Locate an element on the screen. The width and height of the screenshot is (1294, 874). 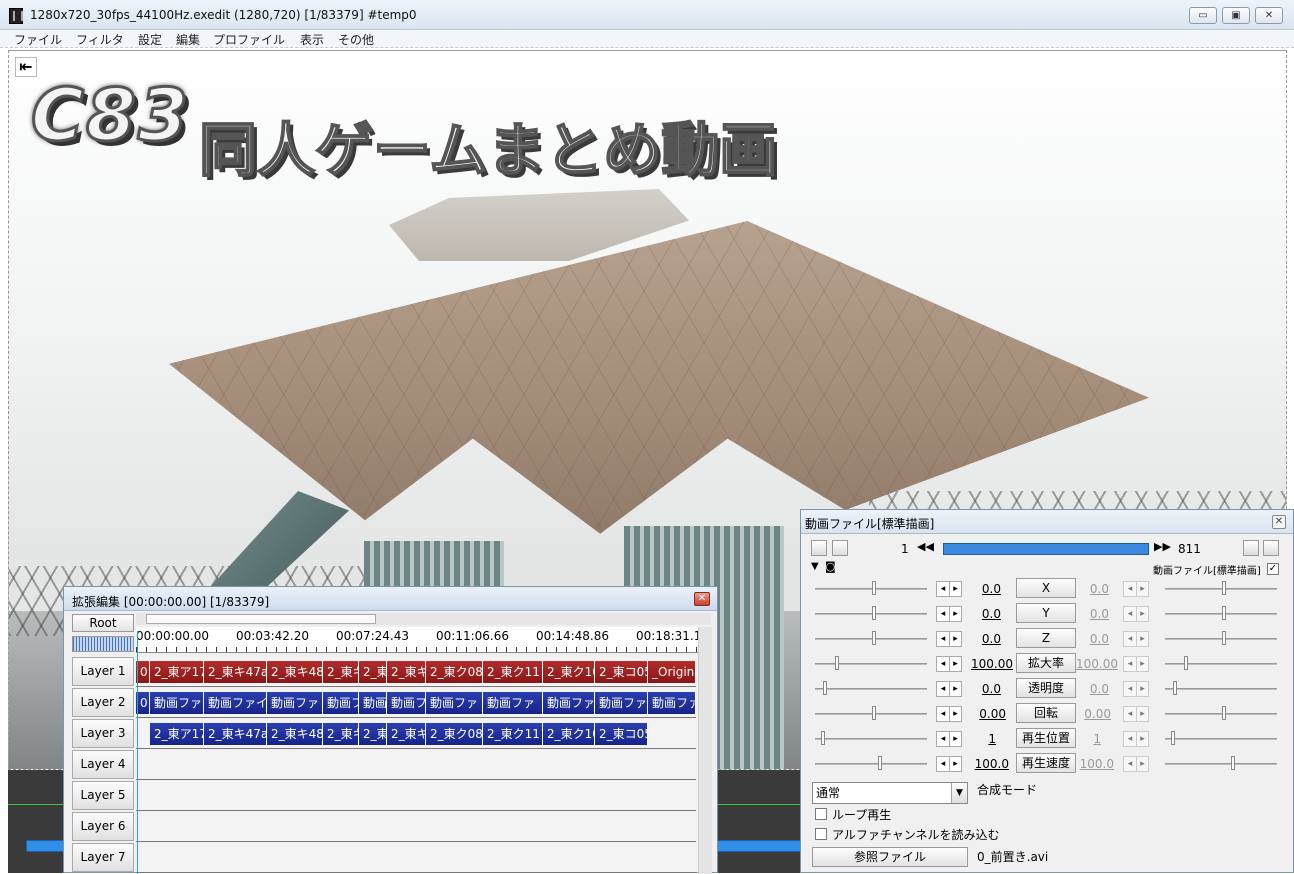
chevron-down-icon: ▼ is located at coordinates (959, 793).